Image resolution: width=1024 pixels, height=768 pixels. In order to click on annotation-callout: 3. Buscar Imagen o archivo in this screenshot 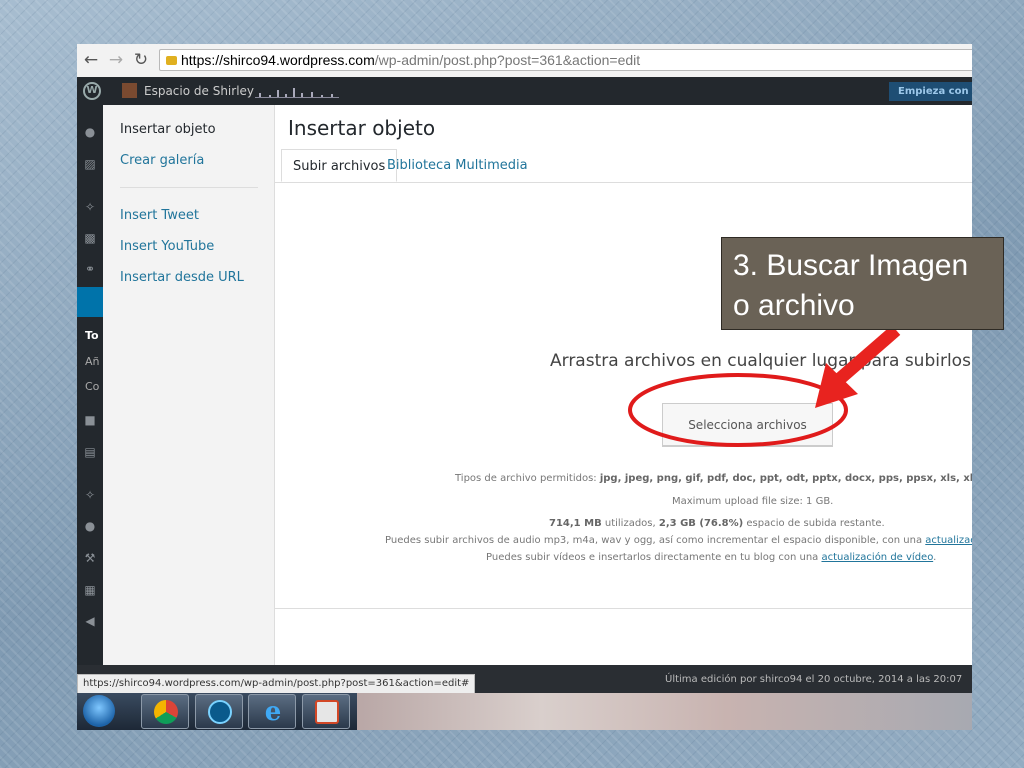, I will do `click(862, 283)`.